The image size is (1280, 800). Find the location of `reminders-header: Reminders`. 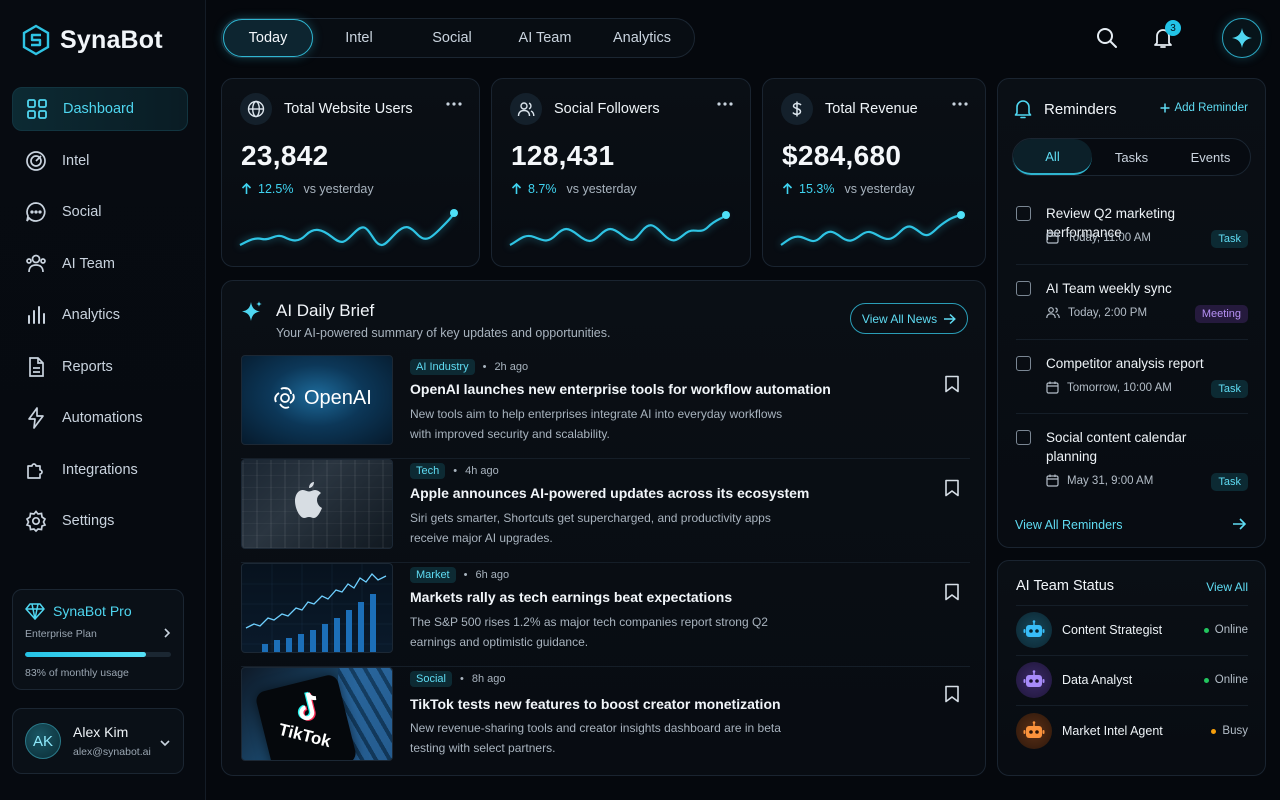

reminders-header: Reminders is located at coordinates (1065, 109).